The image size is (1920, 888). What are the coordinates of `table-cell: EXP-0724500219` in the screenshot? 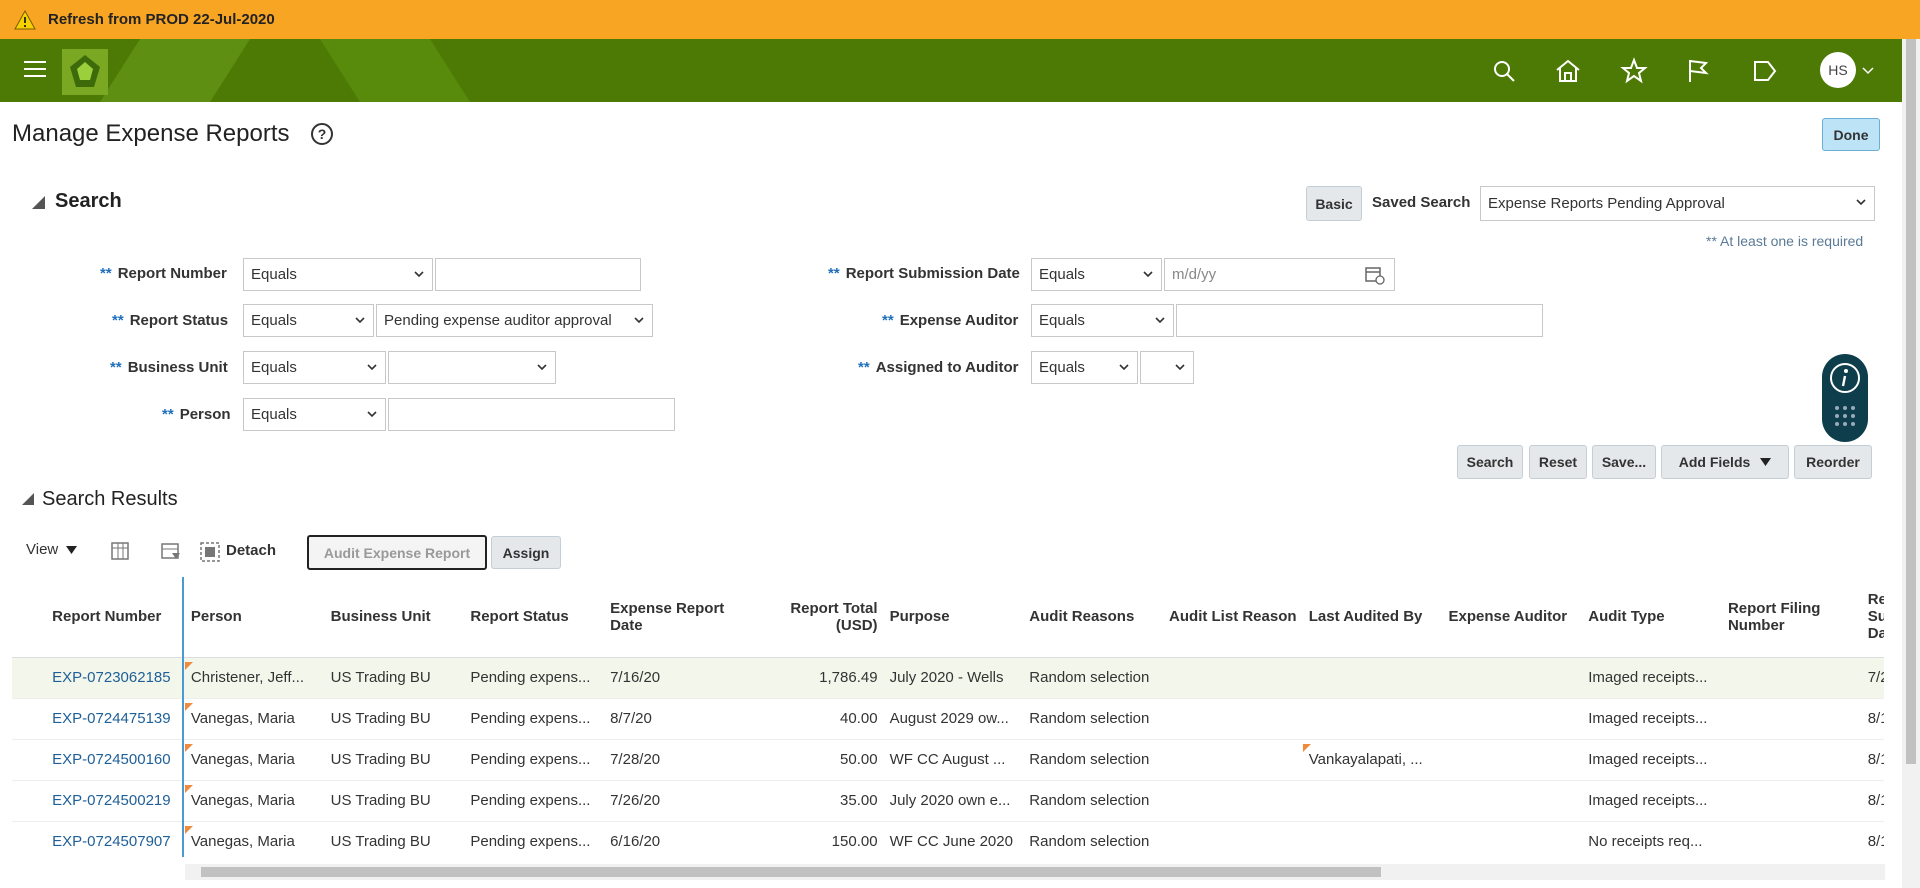 It's located at (115, 801).